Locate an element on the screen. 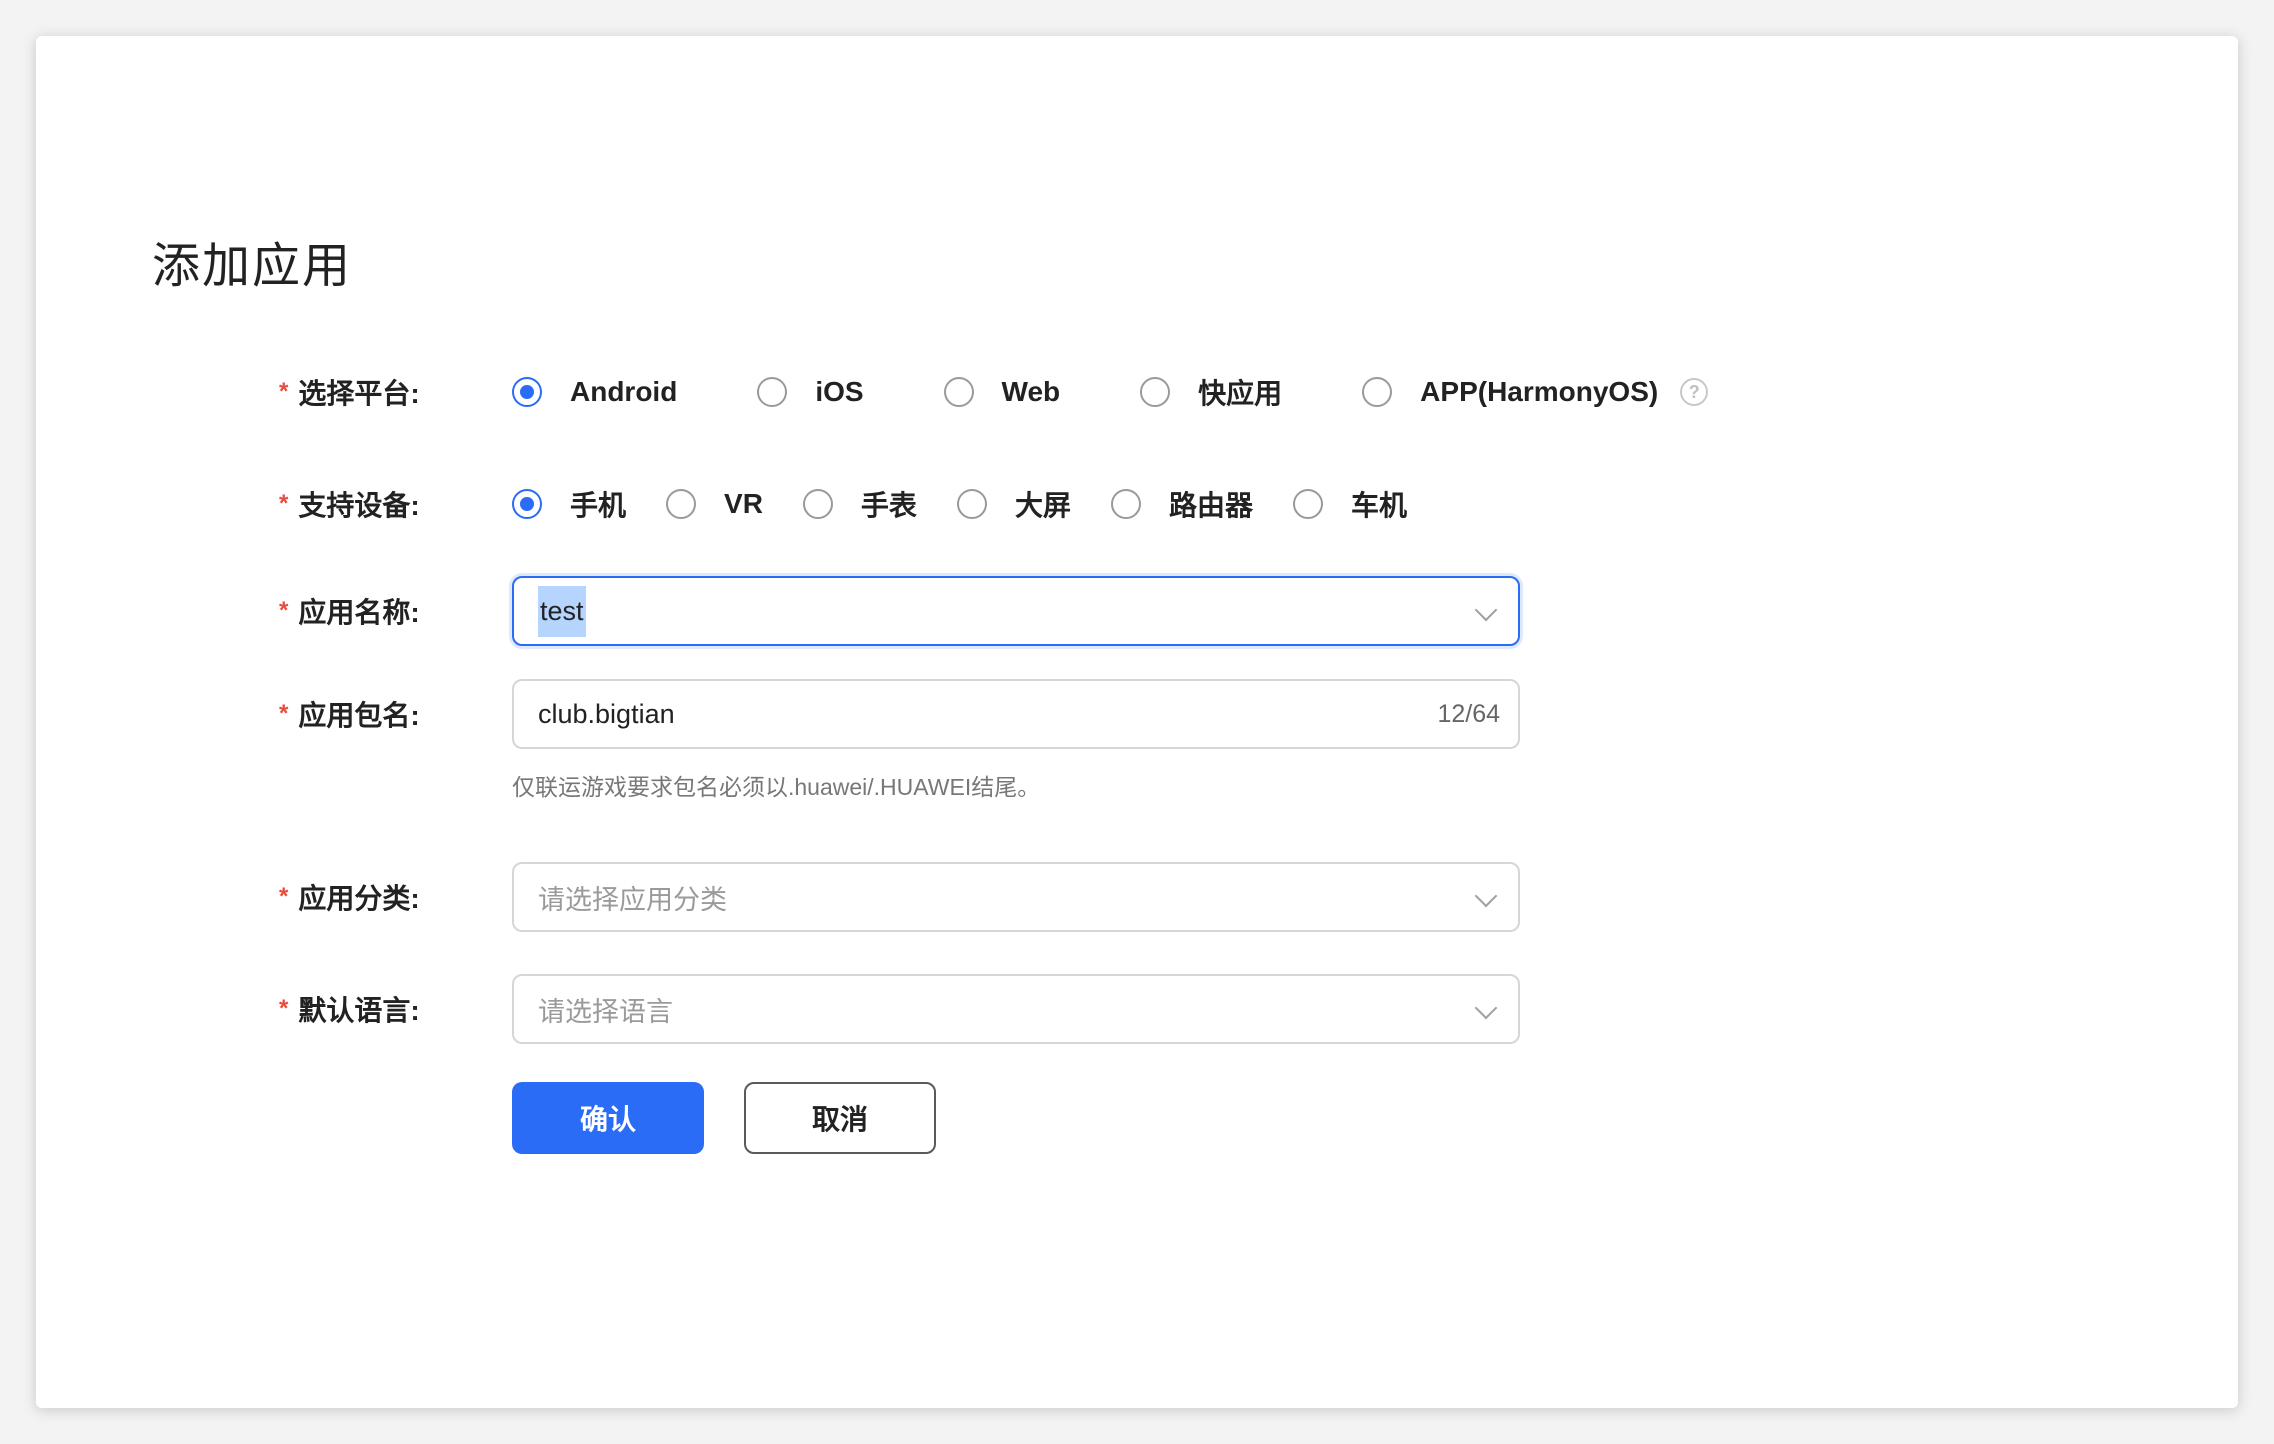 This screenshot has width=2274, height=1444. devices-row: * 支持设备: 手机 VR 手表 大屏 路由器 车机 is located at coordinates (1137, 504).